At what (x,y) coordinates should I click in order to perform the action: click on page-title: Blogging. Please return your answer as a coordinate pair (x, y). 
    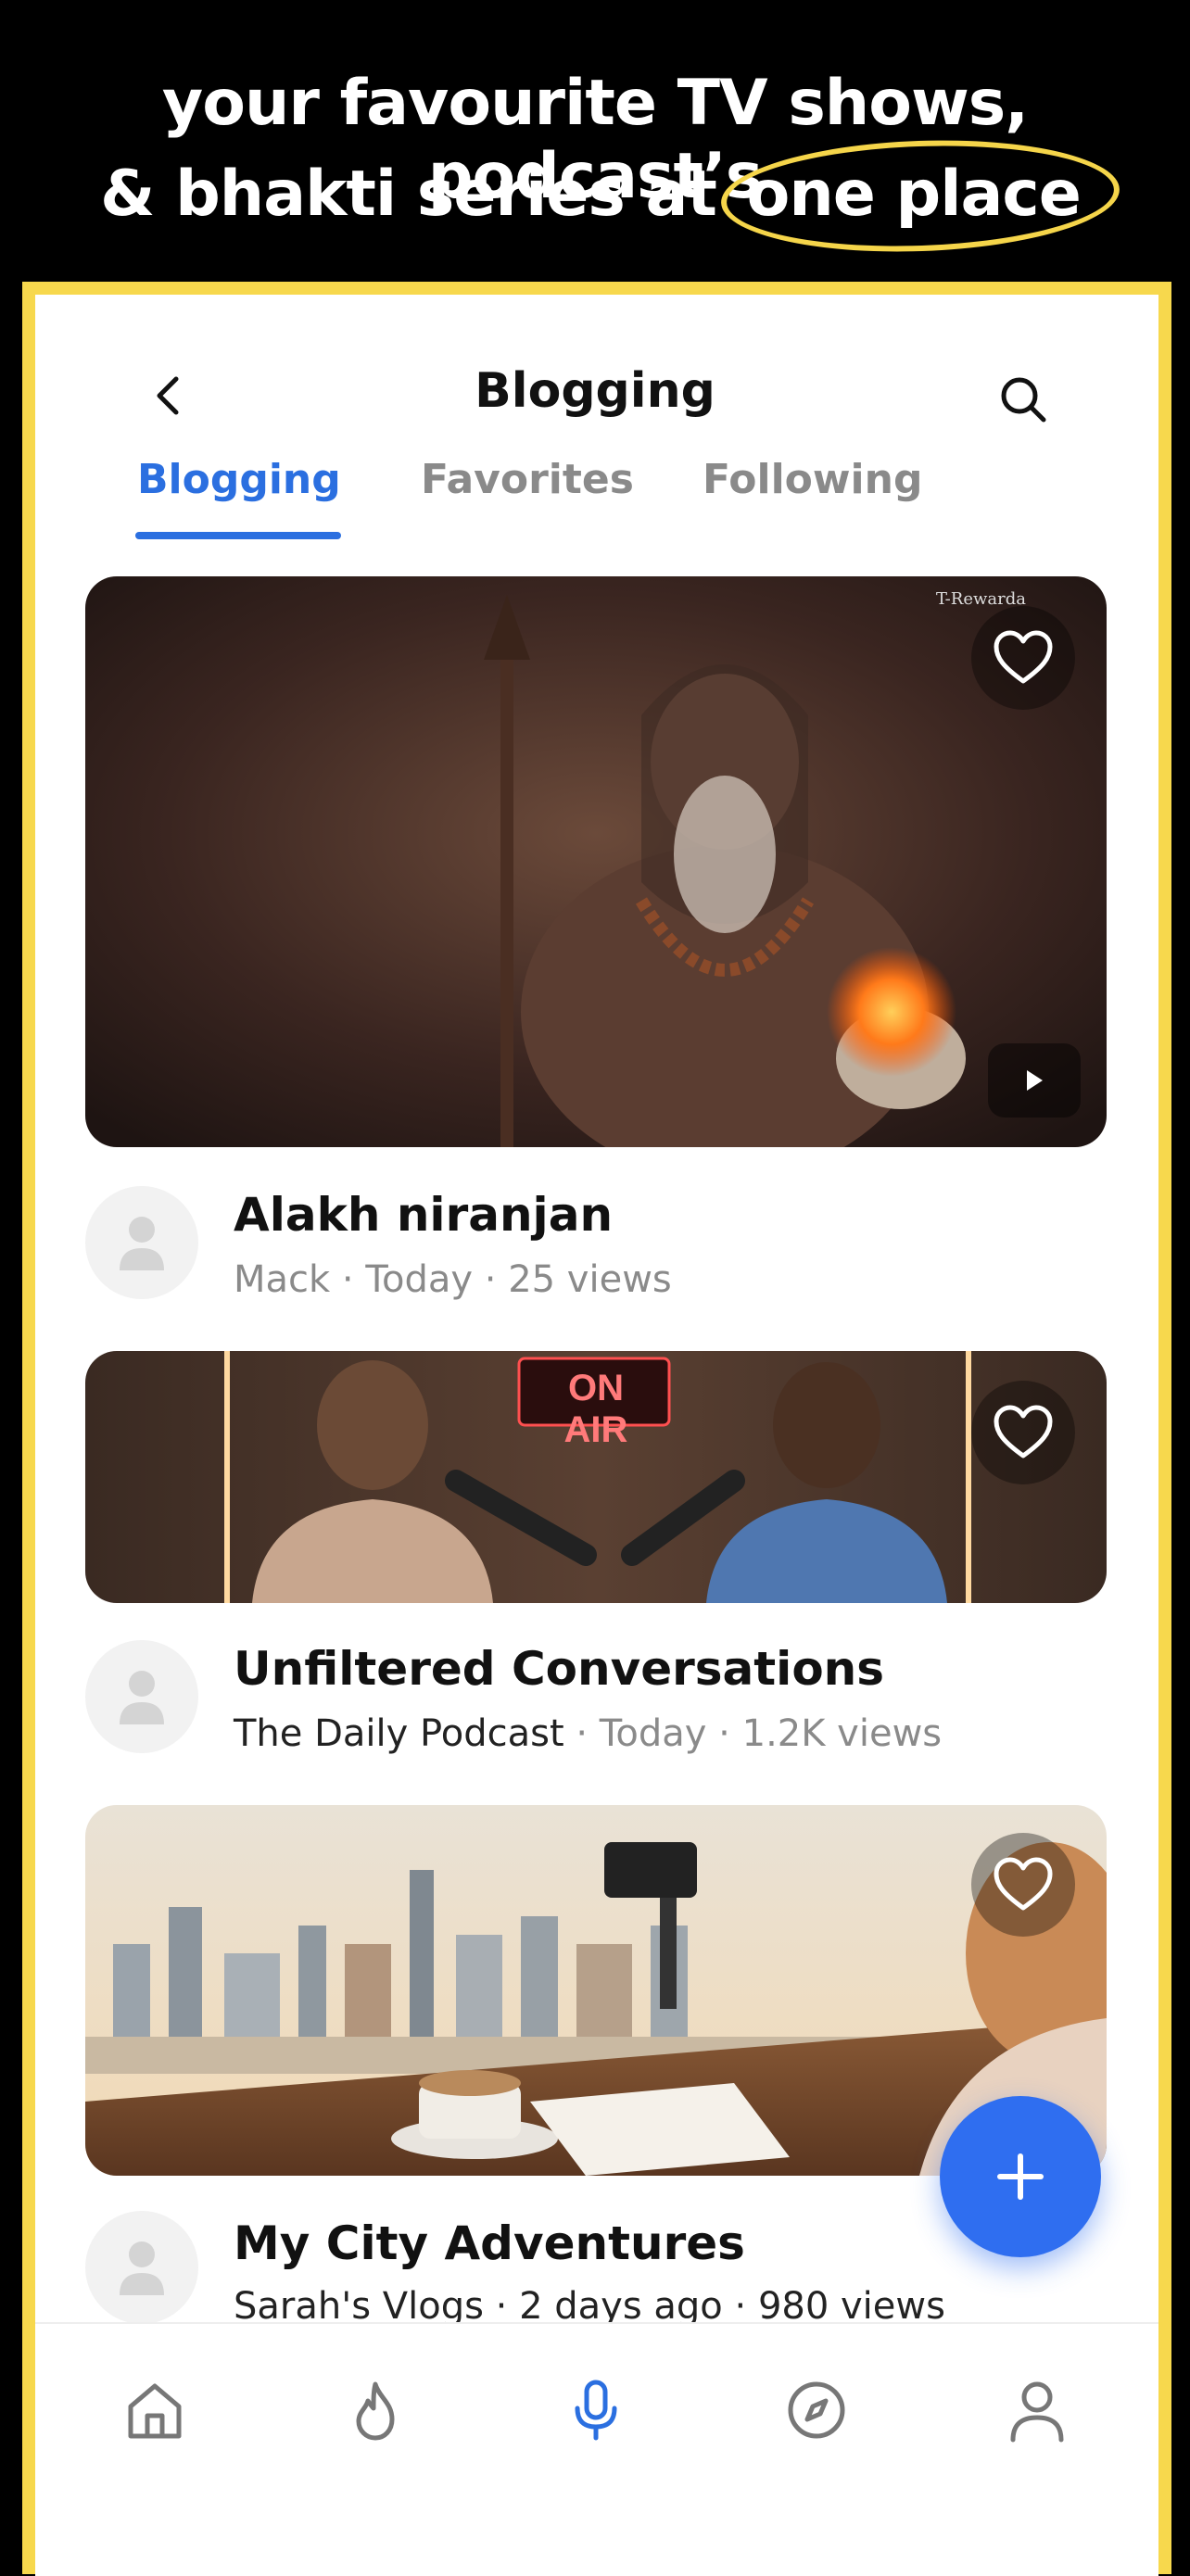
    Looking at the image, I should click on (595, 391).